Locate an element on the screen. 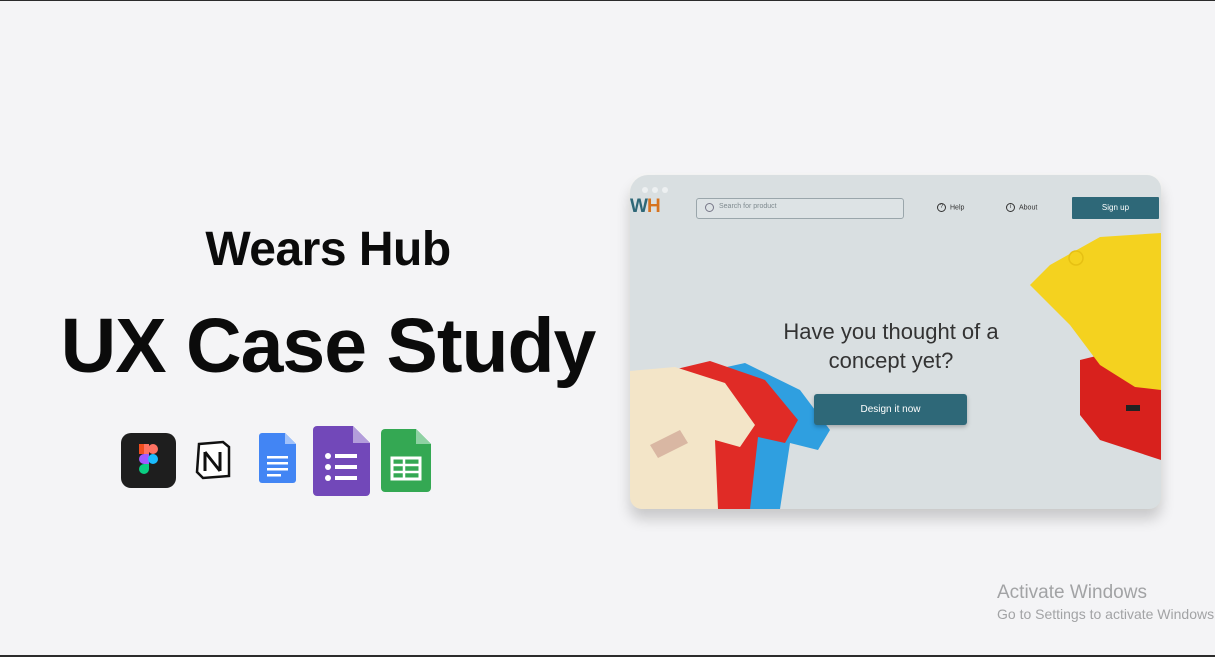  signup-button: Sign up is located at coordinates (1115, 208).